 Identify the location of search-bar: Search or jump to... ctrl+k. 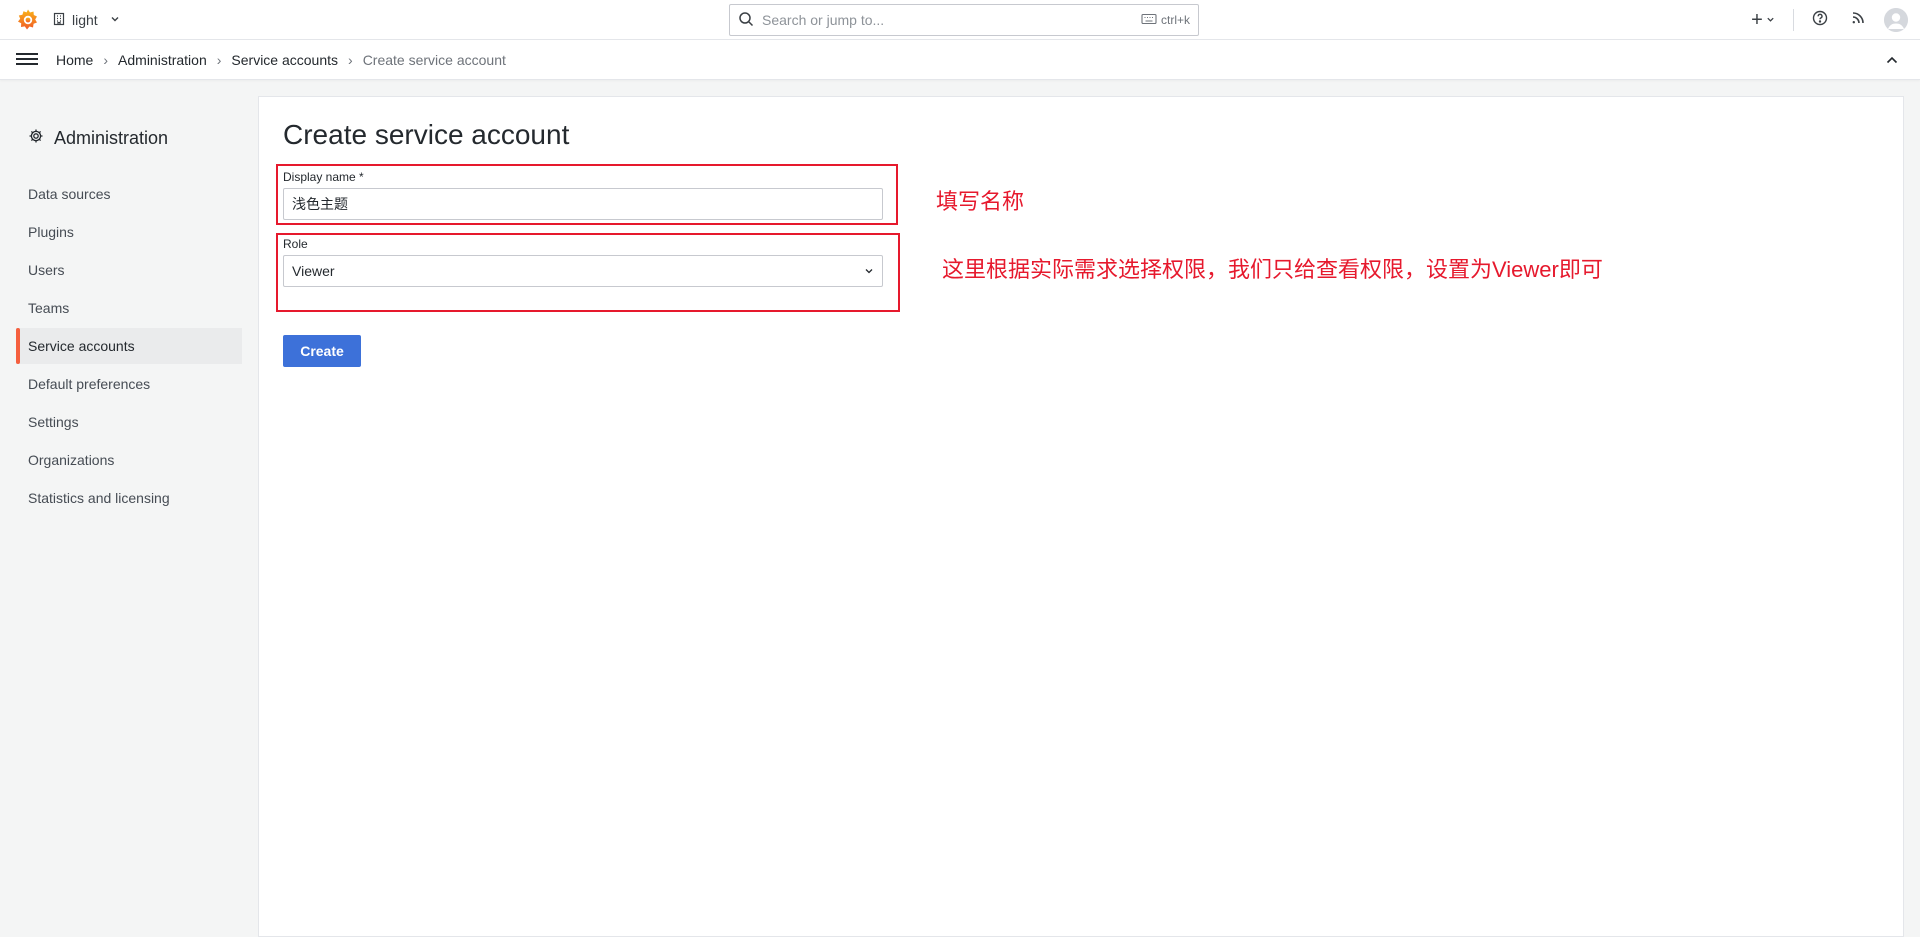
(964, 20).